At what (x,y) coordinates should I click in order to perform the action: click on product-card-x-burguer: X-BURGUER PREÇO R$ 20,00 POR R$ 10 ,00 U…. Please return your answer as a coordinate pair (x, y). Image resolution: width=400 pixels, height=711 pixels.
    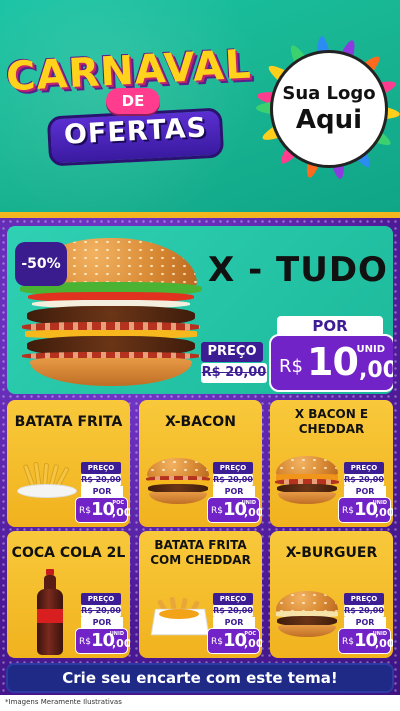
    Looking at the image, I should click on (331, 594).